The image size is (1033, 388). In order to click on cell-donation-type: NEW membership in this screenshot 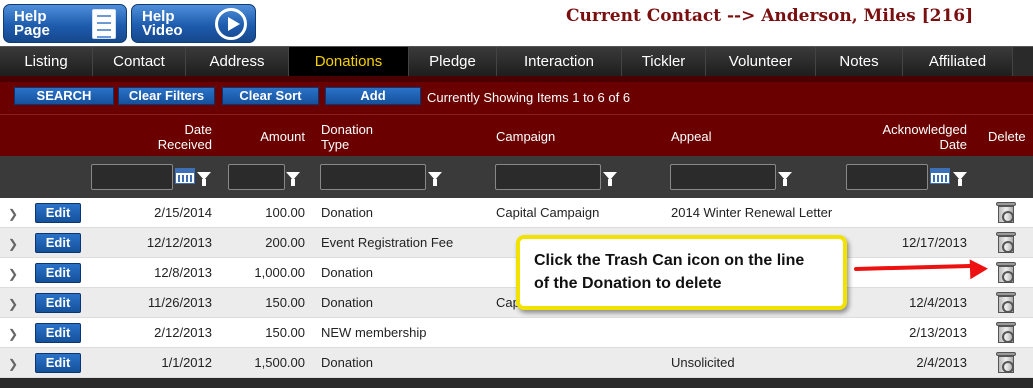, I will do `click(374, 332)`.